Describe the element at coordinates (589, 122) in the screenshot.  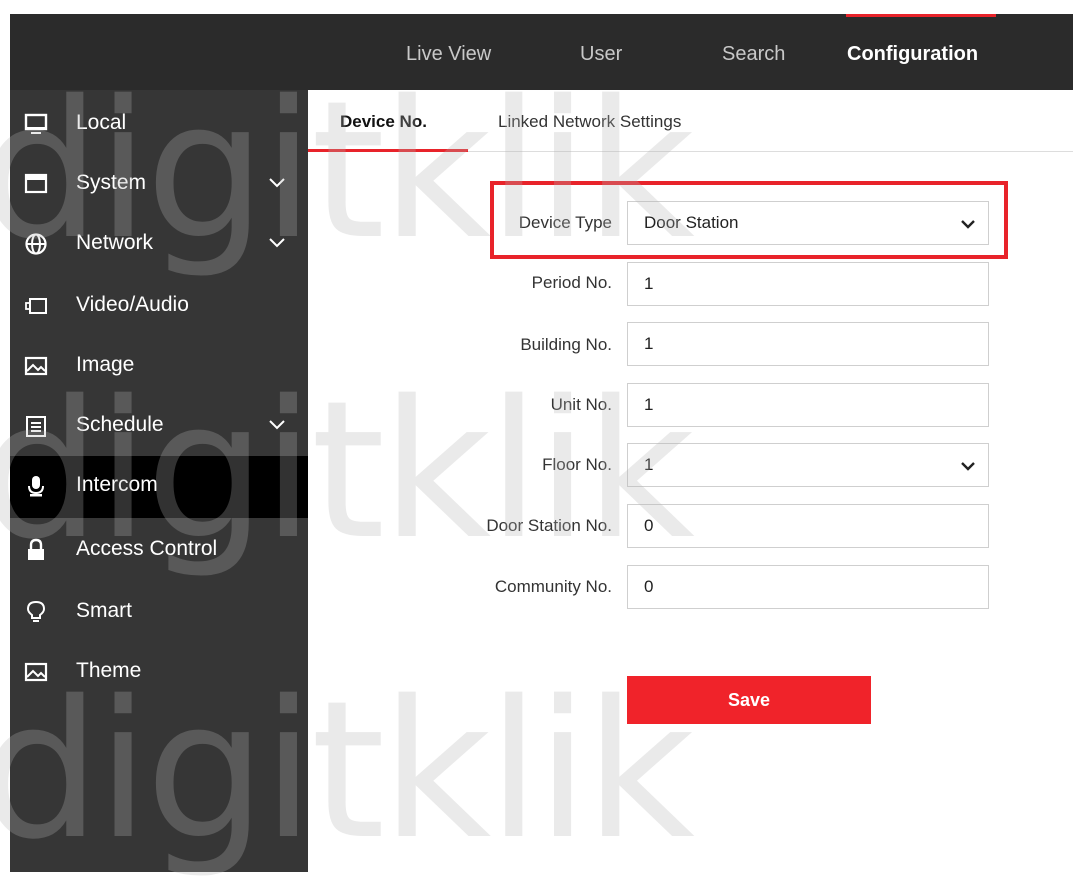
I see `tab-linked-network-settings: Linked Network Settings` at that location.